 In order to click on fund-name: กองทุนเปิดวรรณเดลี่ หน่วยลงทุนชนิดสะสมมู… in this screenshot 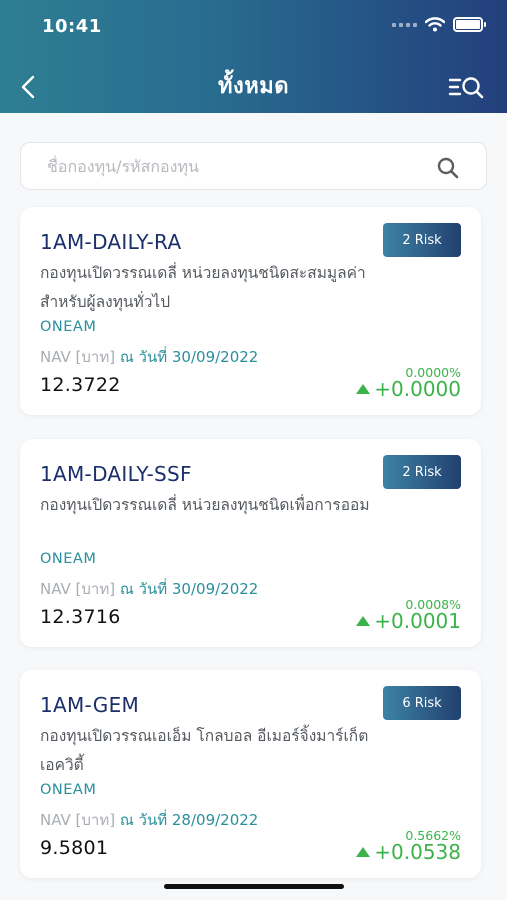, I will do `click(203, 287)`.